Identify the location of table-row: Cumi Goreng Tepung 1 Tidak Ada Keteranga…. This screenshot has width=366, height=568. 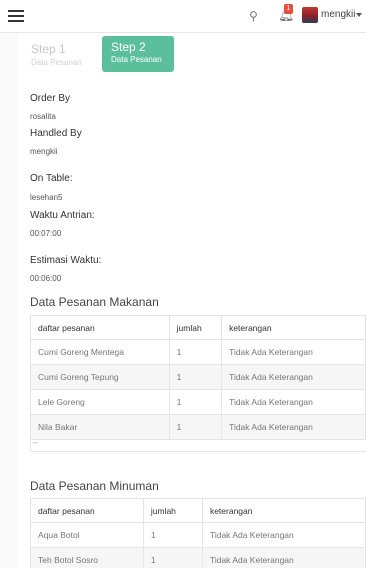
(198, 377).